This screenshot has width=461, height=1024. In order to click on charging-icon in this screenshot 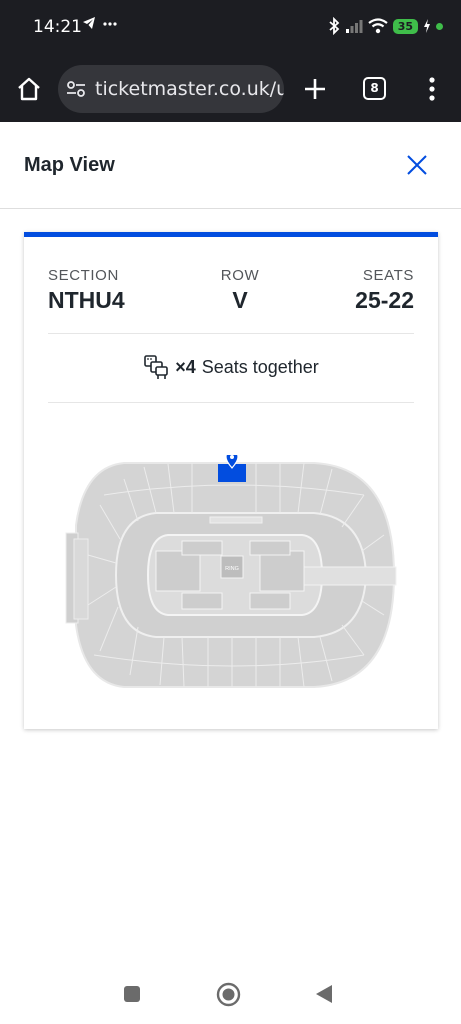, I will do `click(427, 26)`.